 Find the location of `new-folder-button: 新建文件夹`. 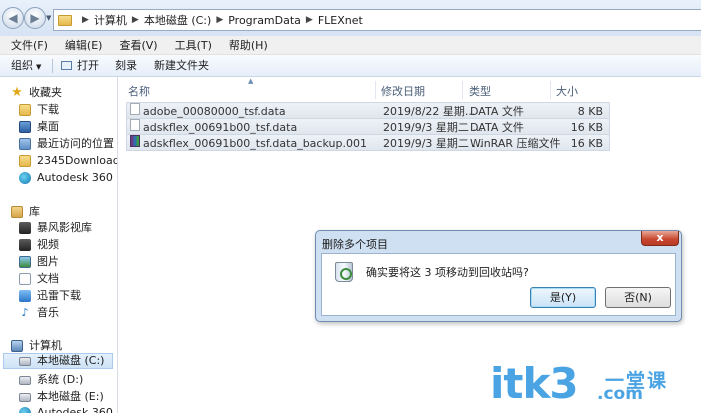

new-folder-button: 新建文件夹 is located at coordinates (181, 66).